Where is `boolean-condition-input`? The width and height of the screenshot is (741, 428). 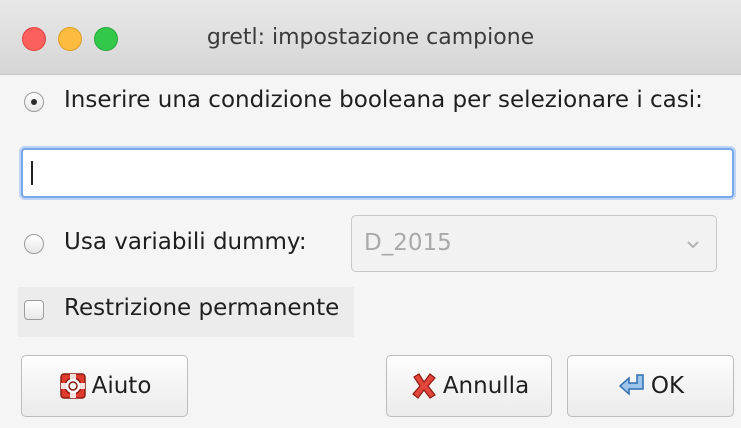 boolean-condition-input is located at coordinates (377, 173).